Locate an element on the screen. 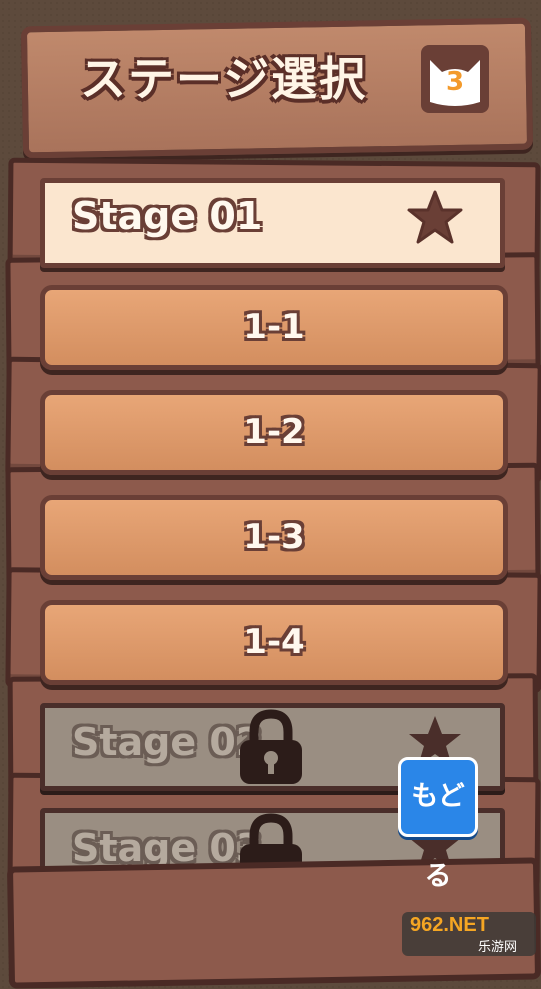  level-1-1-label: 1-1 is located at coordinates (274, 327).